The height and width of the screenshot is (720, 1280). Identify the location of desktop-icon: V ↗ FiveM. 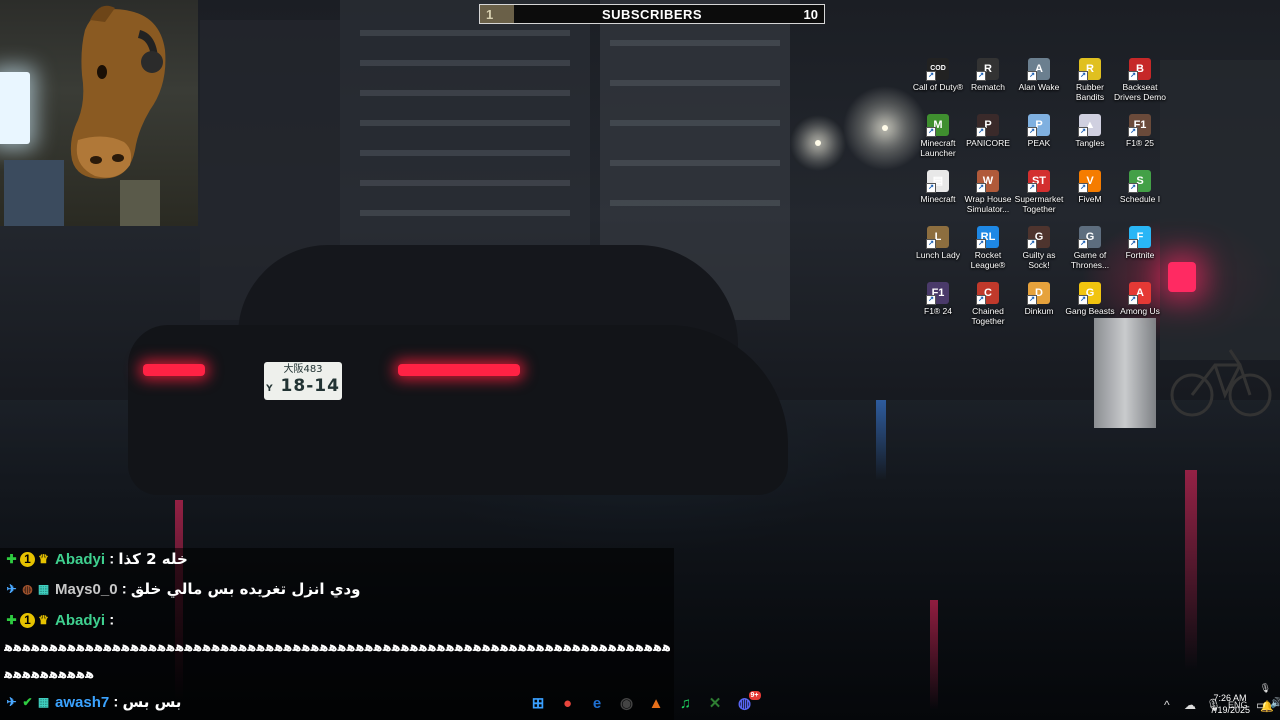
(1090, 187).